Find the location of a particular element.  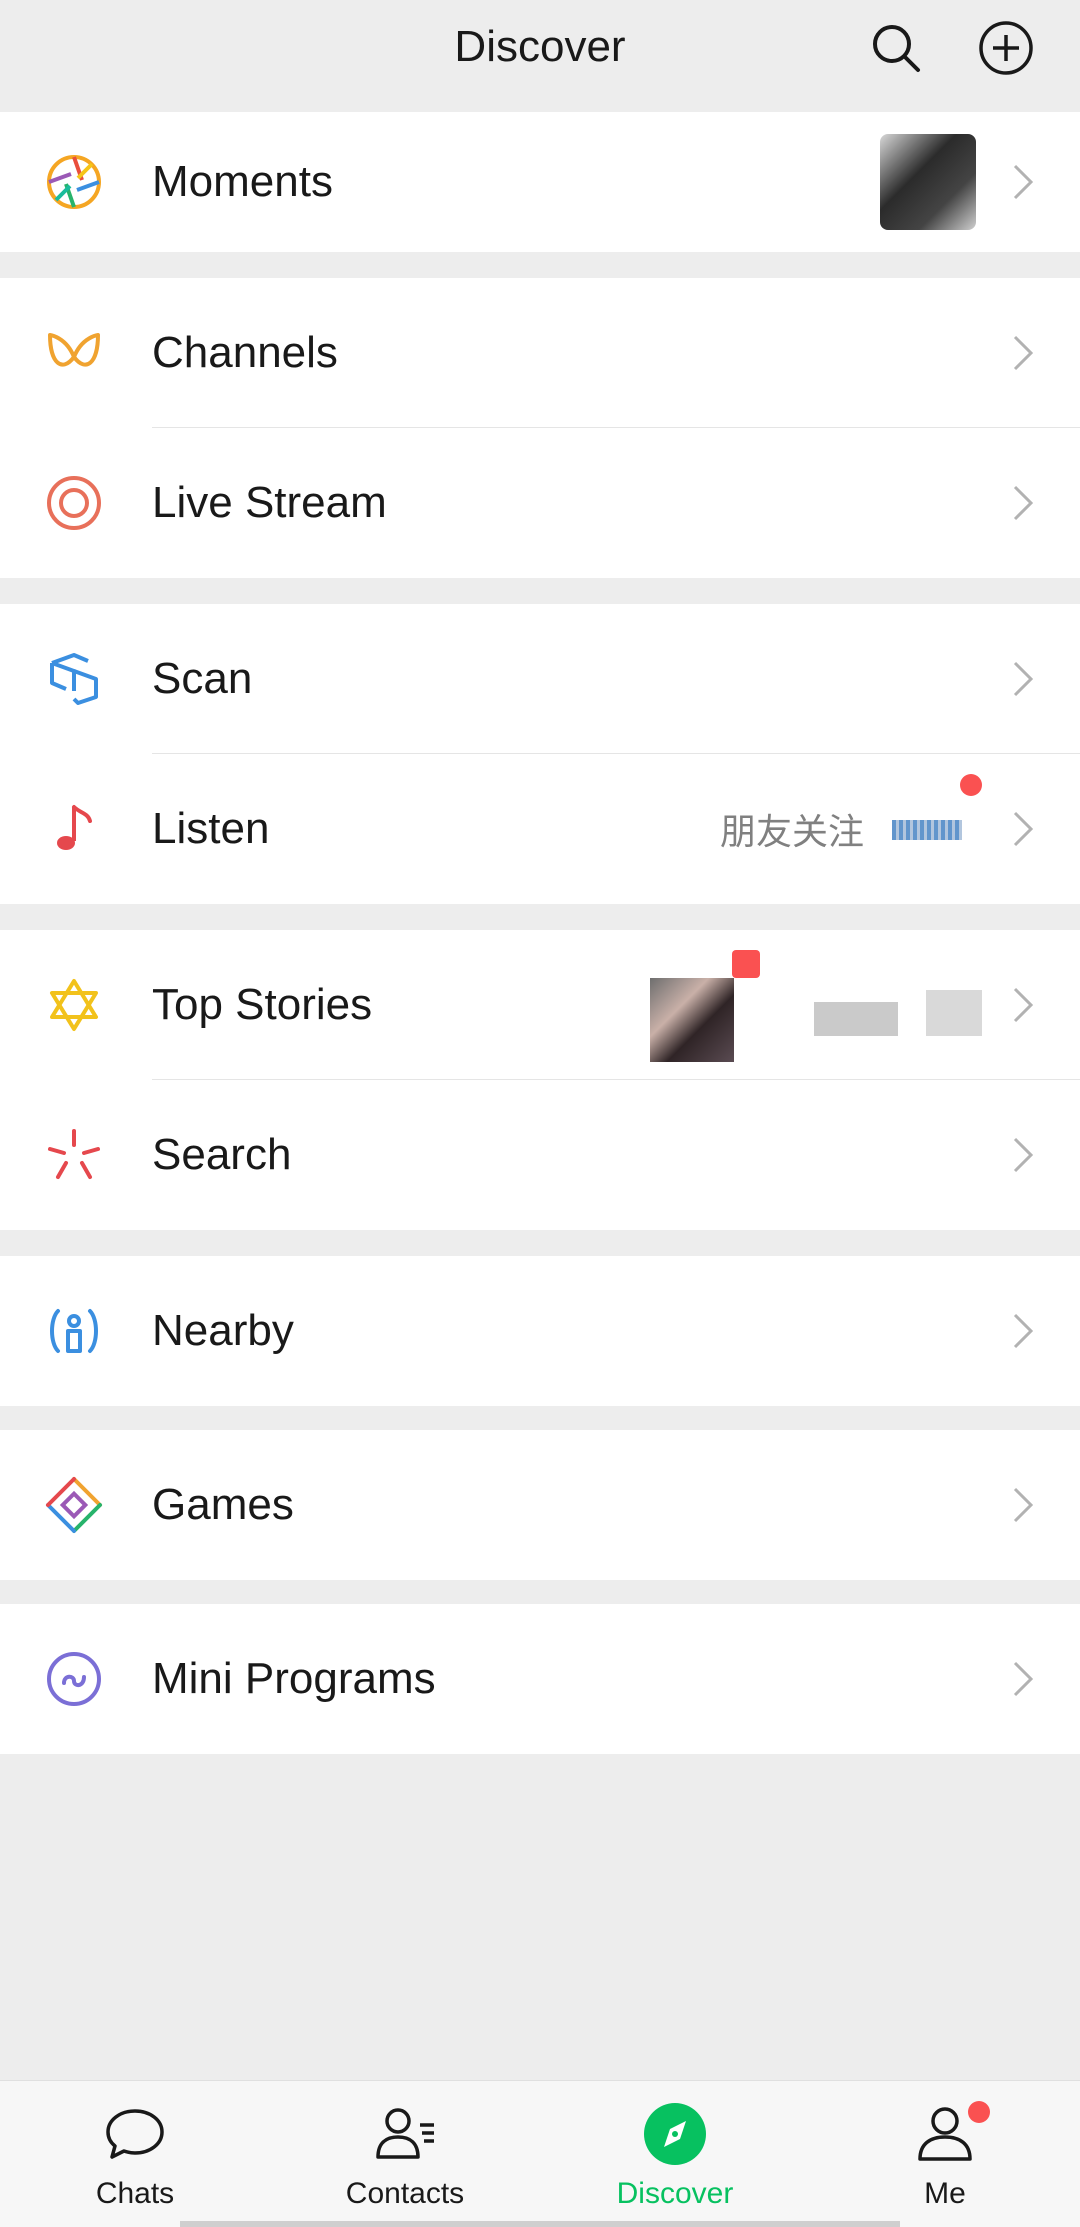

listen-subtitle: 朋友关注 is located at coordinates (791, 832).